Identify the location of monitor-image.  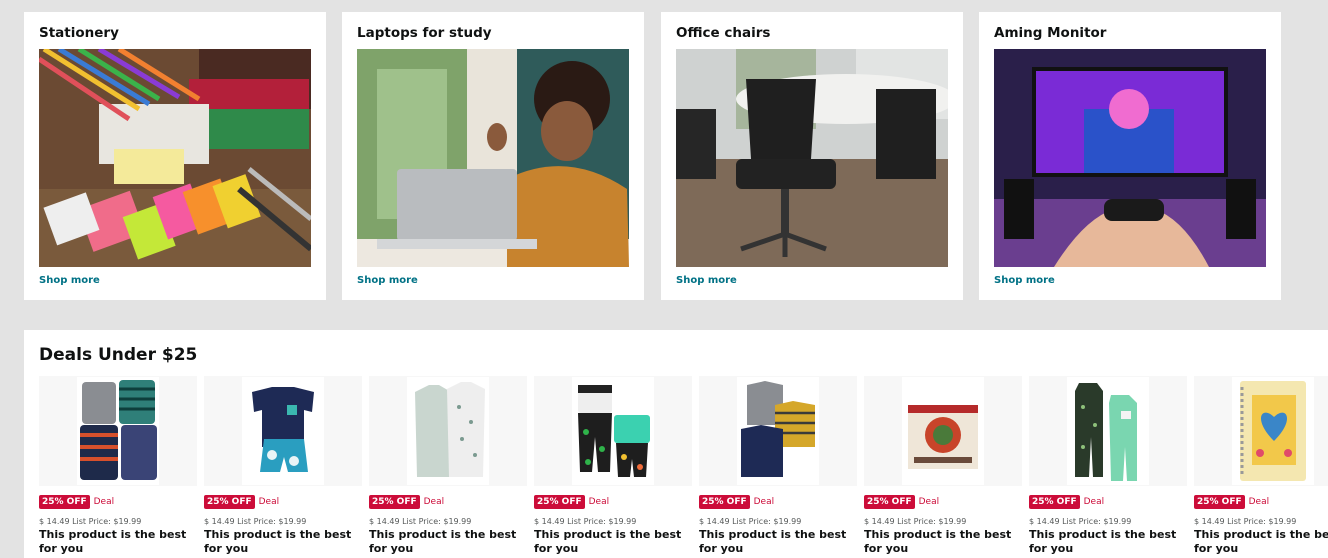
(1130, 158).